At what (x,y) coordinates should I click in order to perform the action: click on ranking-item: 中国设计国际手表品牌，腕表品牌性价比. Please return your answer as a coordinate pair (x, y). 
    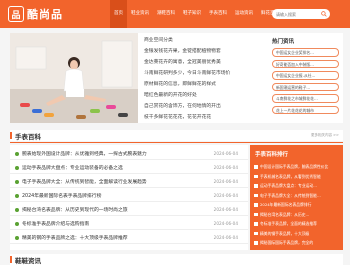
    Looking at the image, I should click on (298, 167).